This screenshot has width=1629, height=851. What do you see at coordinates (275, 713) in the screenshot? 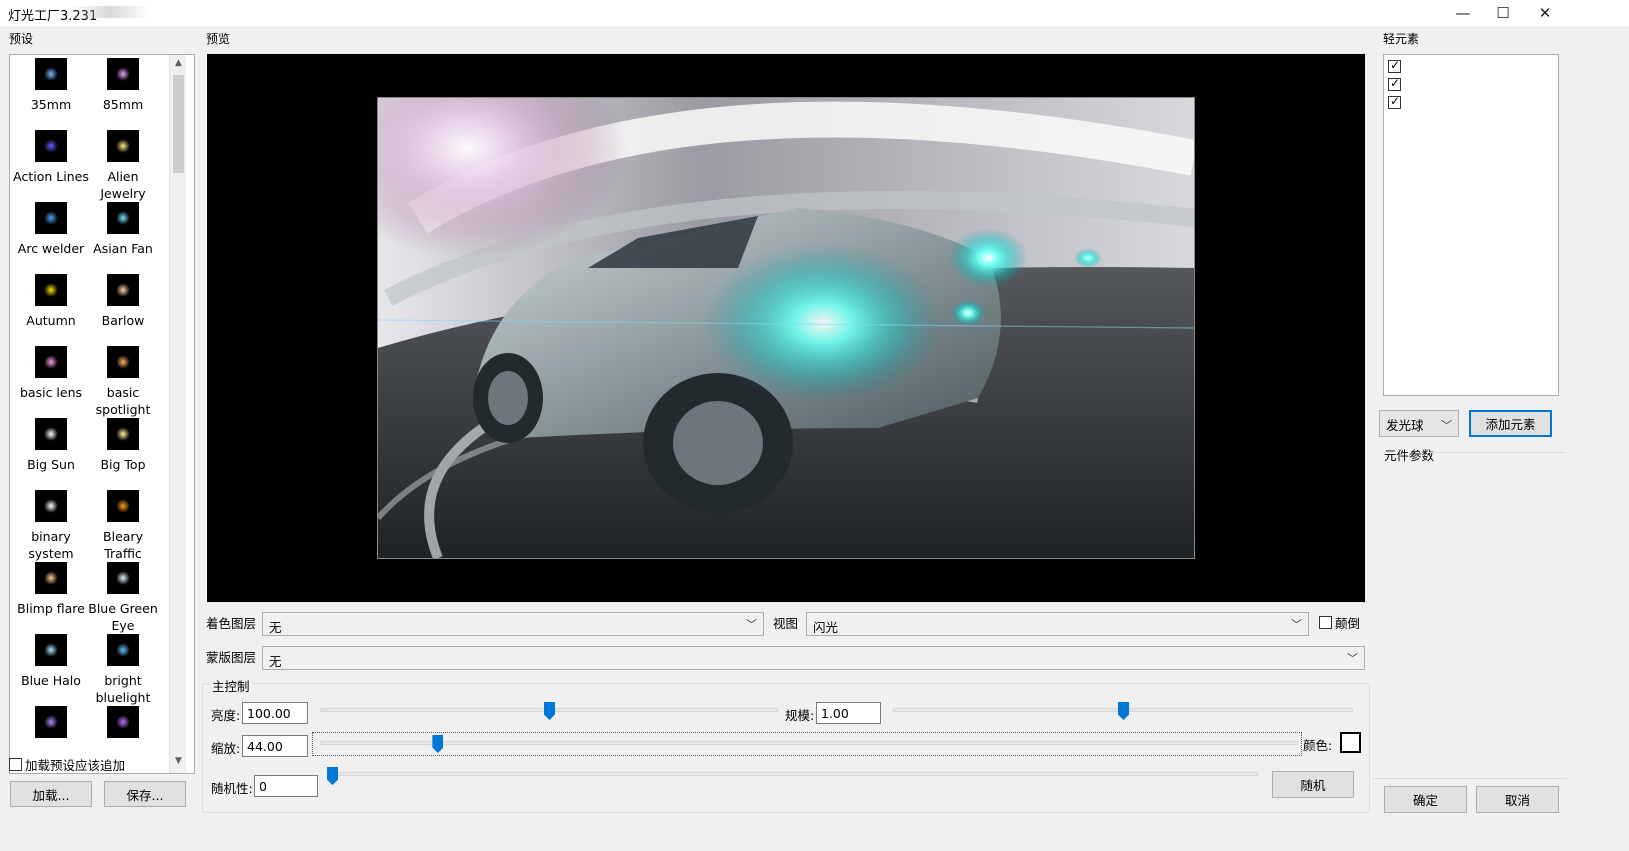
I see `brightness-input: 100.00` at bounding box center [275, 713].